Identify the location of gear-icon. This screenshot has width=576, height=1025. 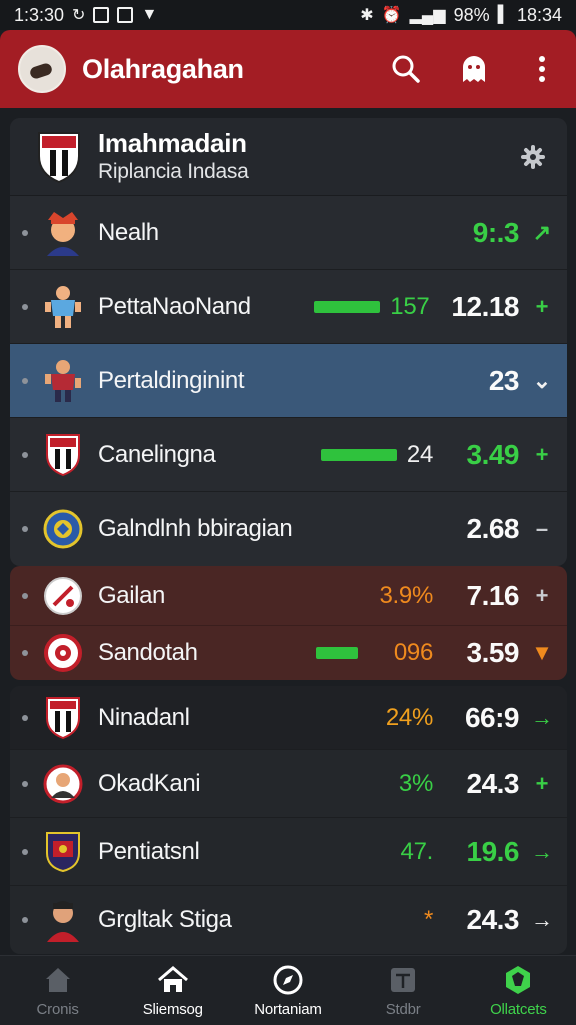
(533, 156).